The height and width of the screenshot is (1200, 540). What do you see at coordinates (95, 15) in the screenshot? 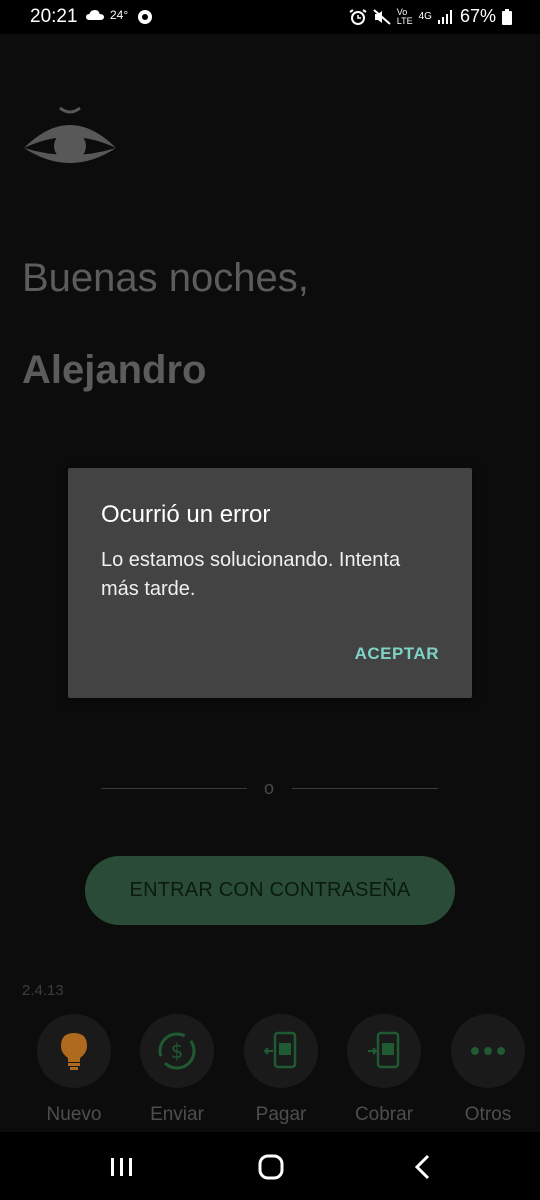
I see `cloud-icon` at bounding box center [95, 15].